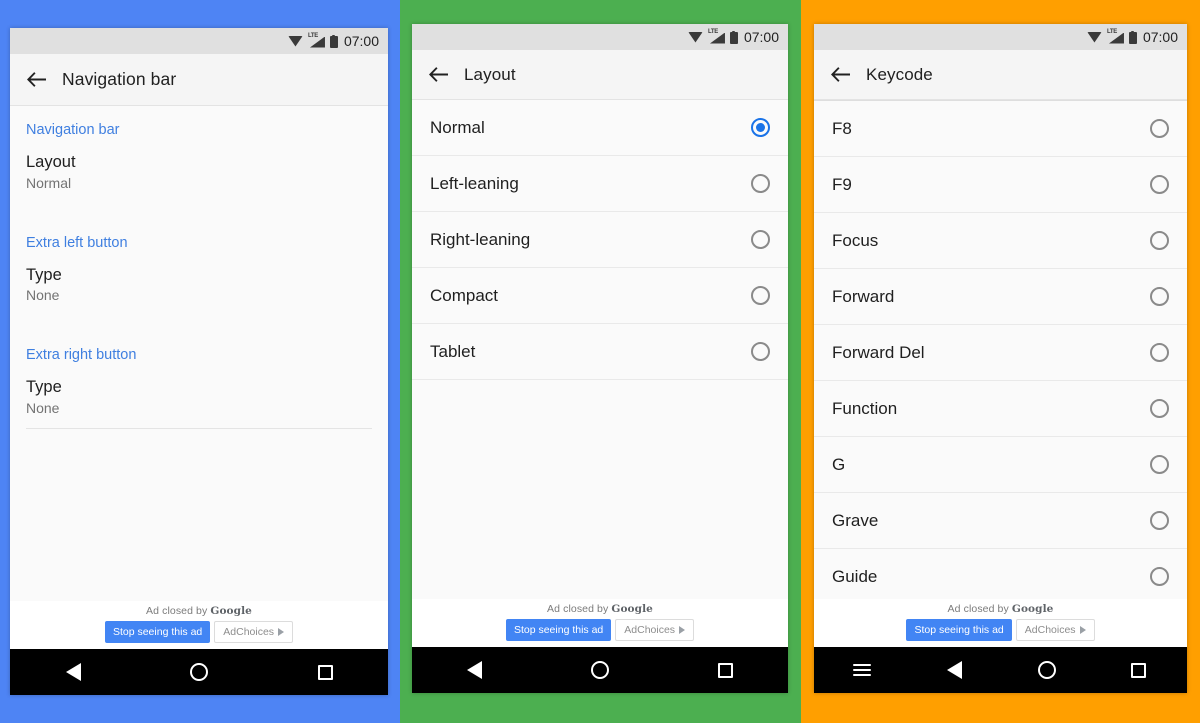 This screenshot has height=723, width=1200. Describe the element at coordinates (863, 296) in the screenshot. I see `option-label: Forward` at that location.